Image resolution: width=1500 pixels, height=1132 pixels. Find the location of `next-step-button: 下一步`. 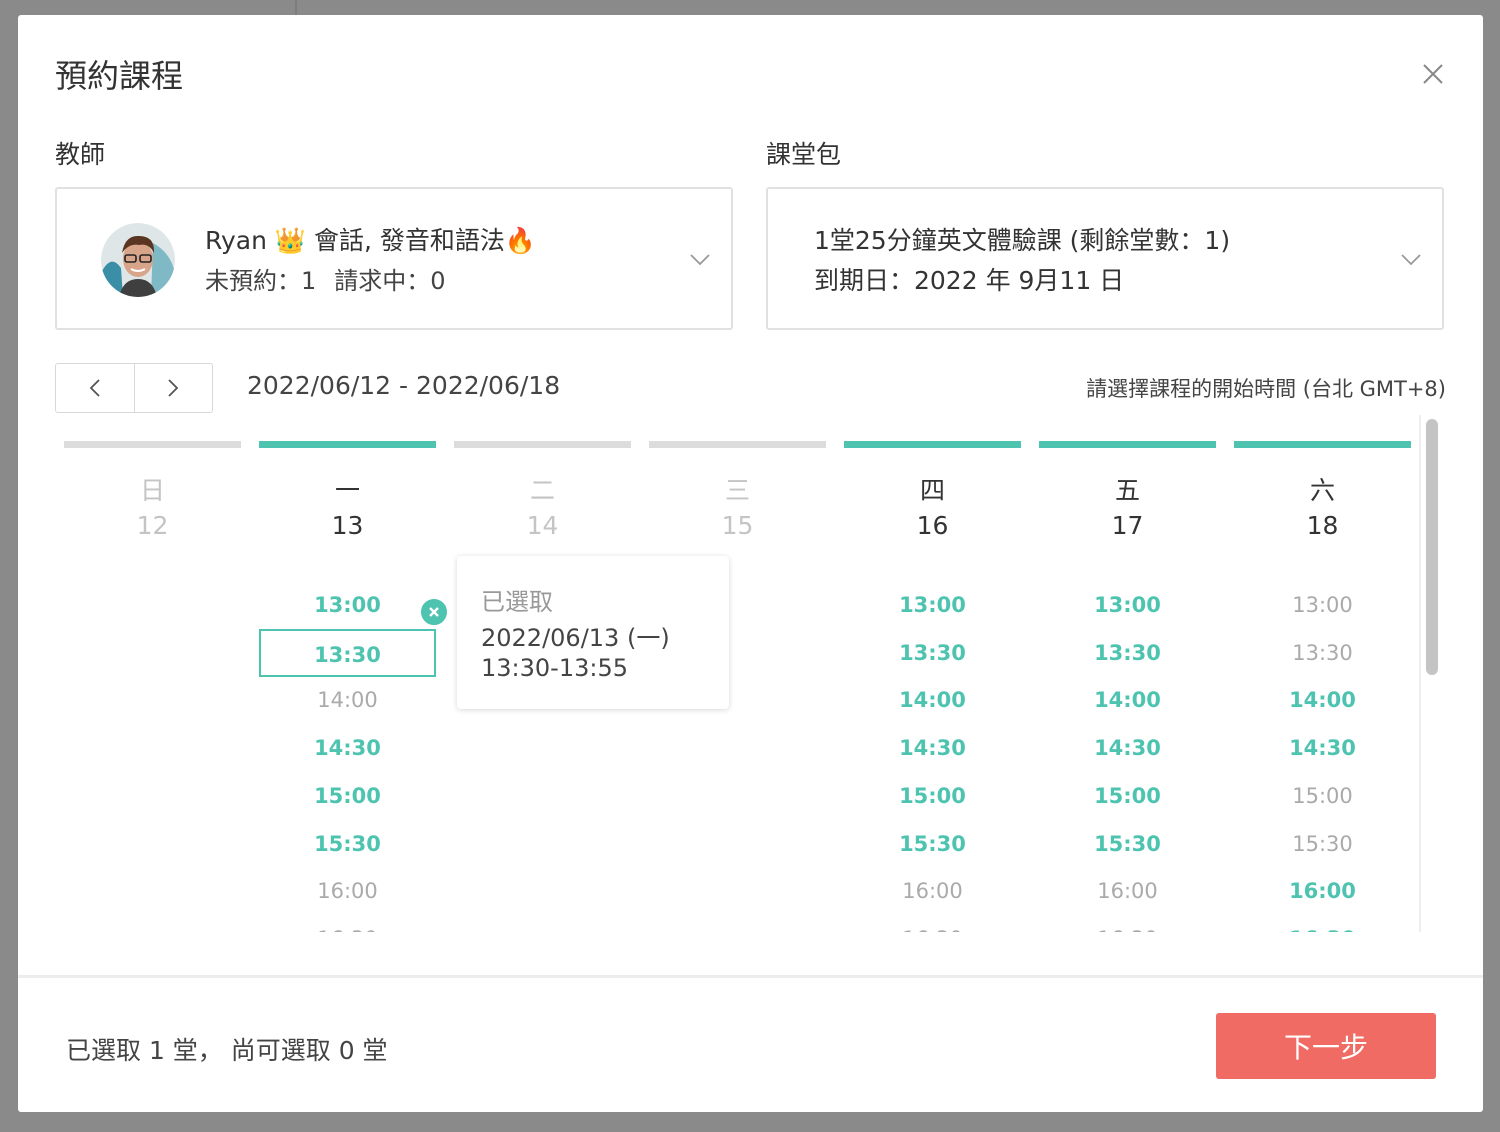

next-step-button: 下一步 is located at coordinates (1326, 1046).